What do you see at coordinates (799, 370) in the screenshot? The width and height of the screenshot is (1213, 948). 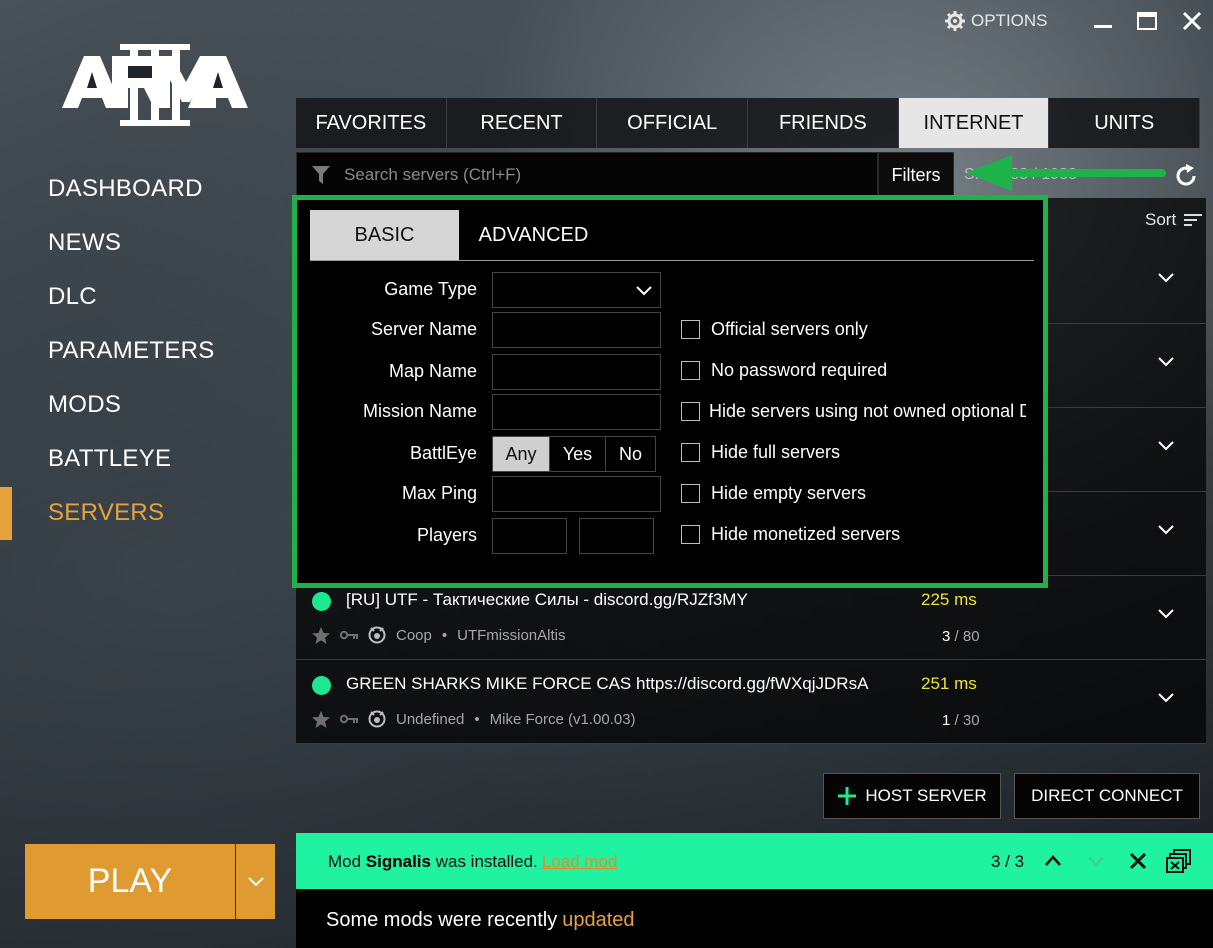 I see `checkbox-label: No password required` at bounding box center [799, 370].